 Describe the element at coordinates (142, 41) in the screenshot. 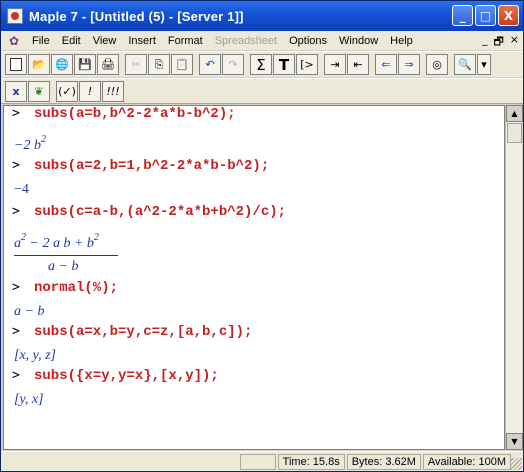

I see `menu-insert: Insert` at that location.